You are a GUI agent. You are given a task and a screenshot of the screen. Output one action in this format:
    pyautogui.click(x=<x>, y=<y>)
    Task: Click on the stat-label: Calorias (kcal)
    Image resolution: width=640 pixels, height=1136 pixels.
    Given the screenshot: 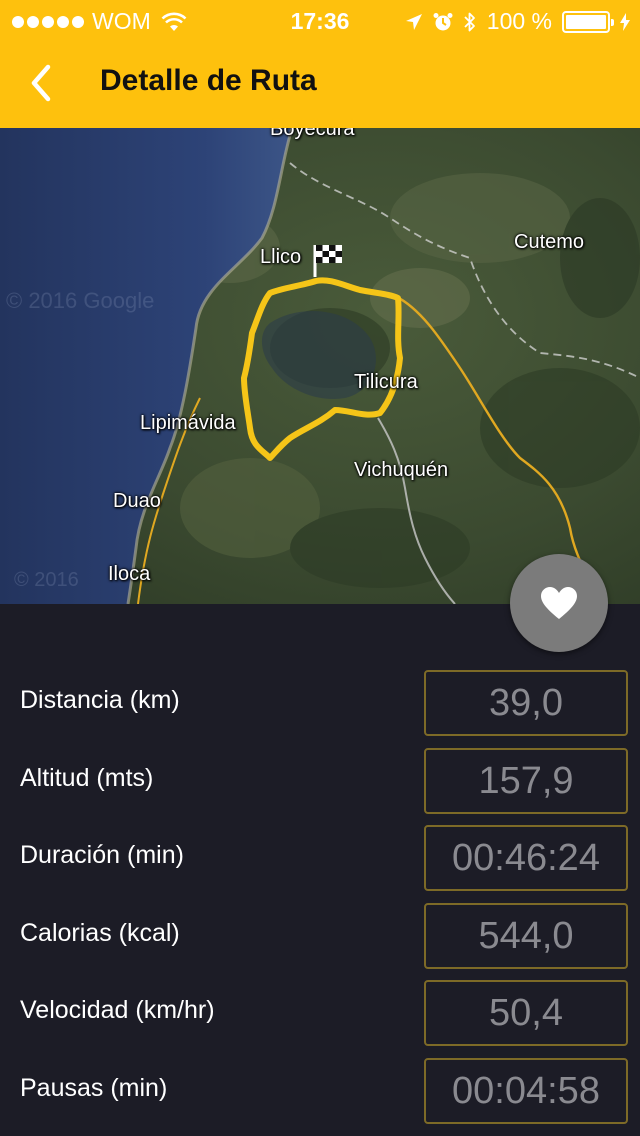 What is the action you would take?
    pyautogui.click(x=100, y=933)
    